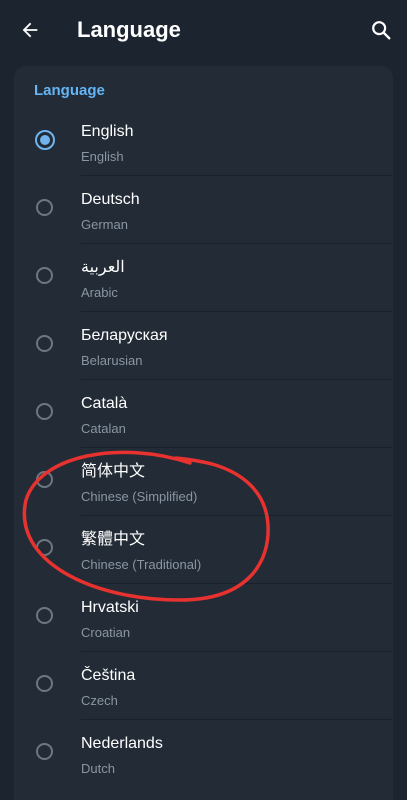 The width and height of the screenshot is (407, 800). I want to click on language-name: Català, so click(104, 403).